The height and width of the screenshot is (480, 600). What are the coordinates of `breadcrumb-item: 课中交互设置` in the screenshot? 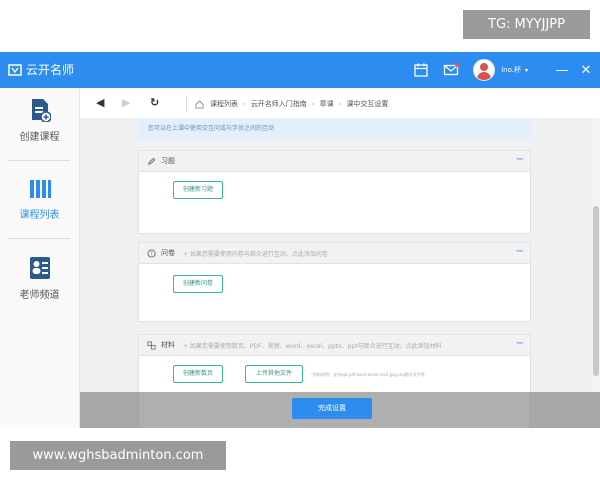 It's located at (367, 104).